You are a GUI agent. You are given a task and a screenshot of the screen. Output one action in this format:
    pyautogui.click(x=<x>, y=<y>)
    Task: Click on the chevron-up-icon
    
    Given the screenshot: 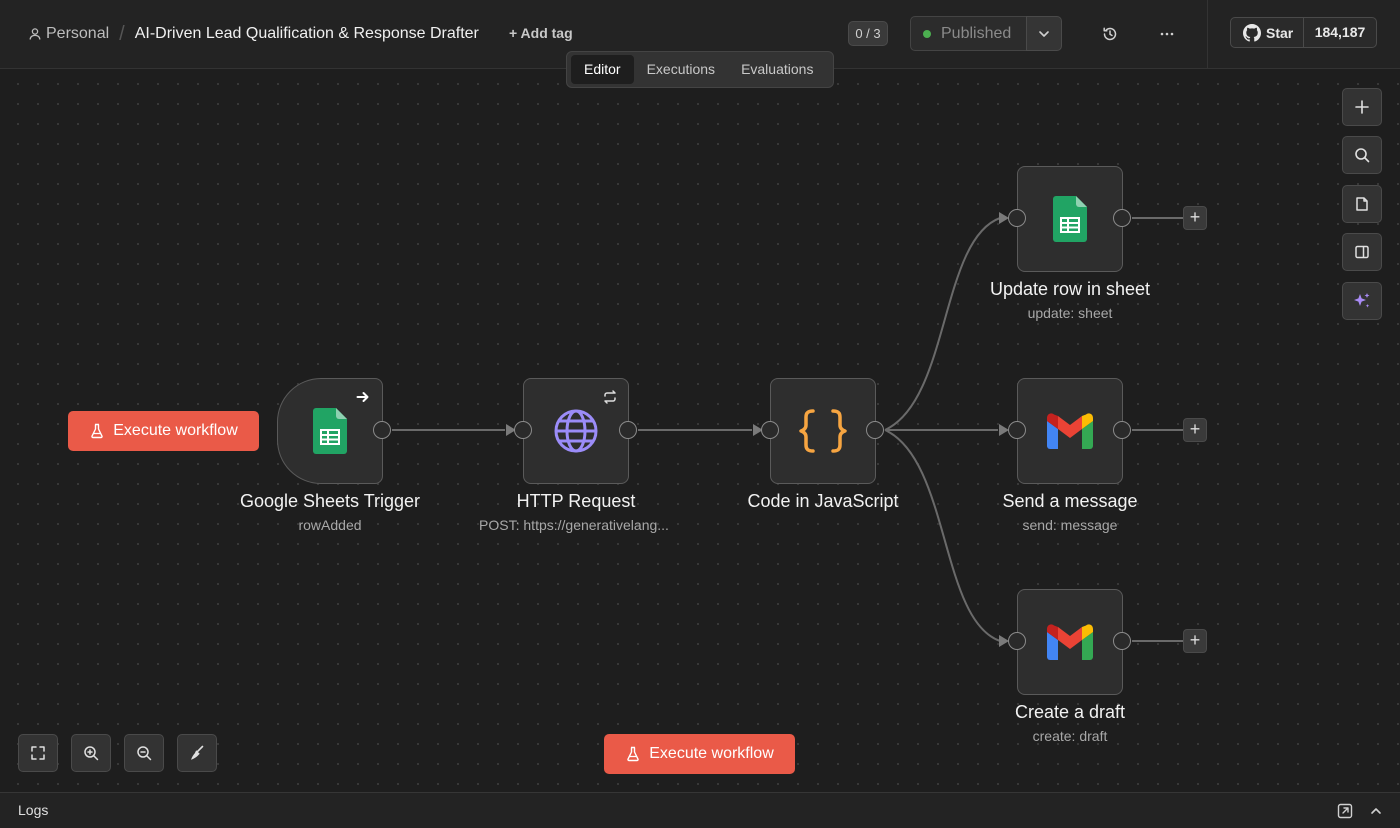 What is the action you would take?
    pyautogui.click(x=1376, y=811)
    